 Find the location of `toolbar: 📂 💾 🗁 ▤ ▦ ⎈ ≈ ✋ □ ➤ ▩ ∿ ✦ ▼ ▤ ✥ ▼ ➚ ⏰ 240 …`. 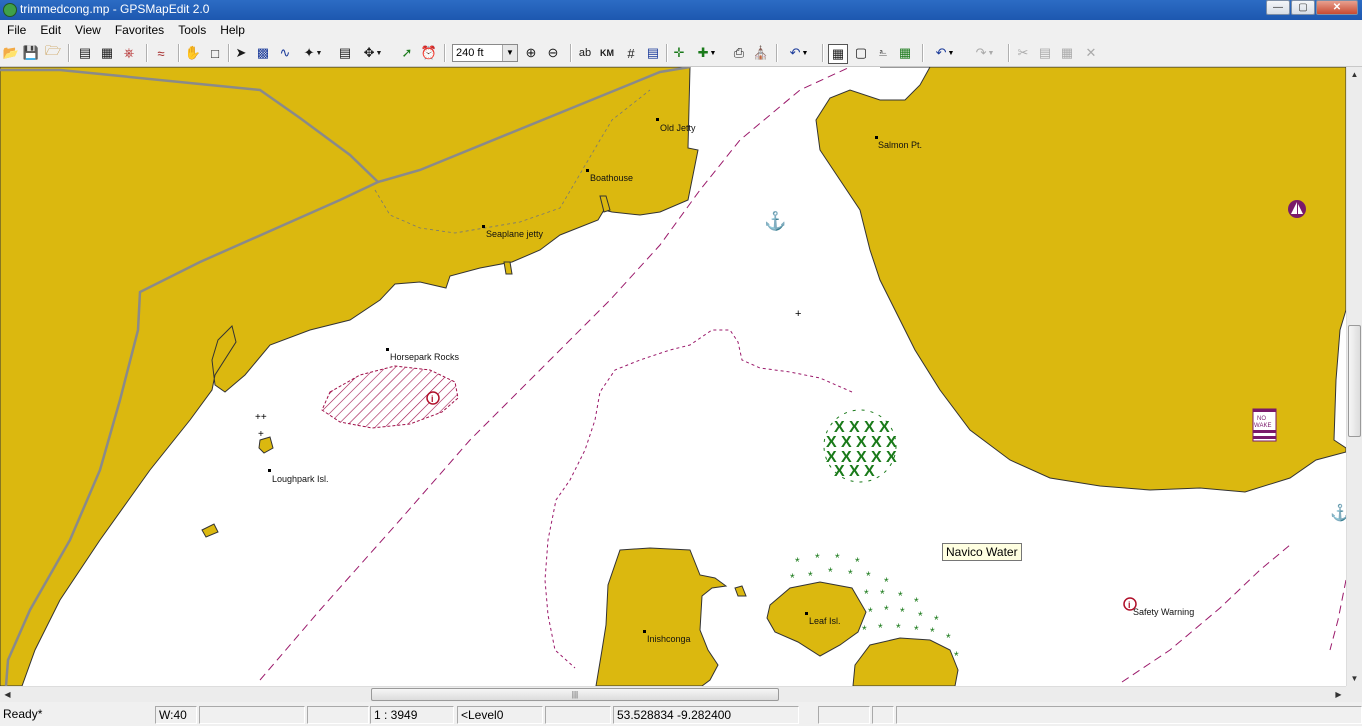

toolbar: 📂 💾 🗁 ▤ ▦ ⎈ ≈ ✋ □ ➤ ▩ ∿ ✦ ▼ ▤ ✥ ▼ ➚ ⏰ 240 … is located at coordinates (681, 53).